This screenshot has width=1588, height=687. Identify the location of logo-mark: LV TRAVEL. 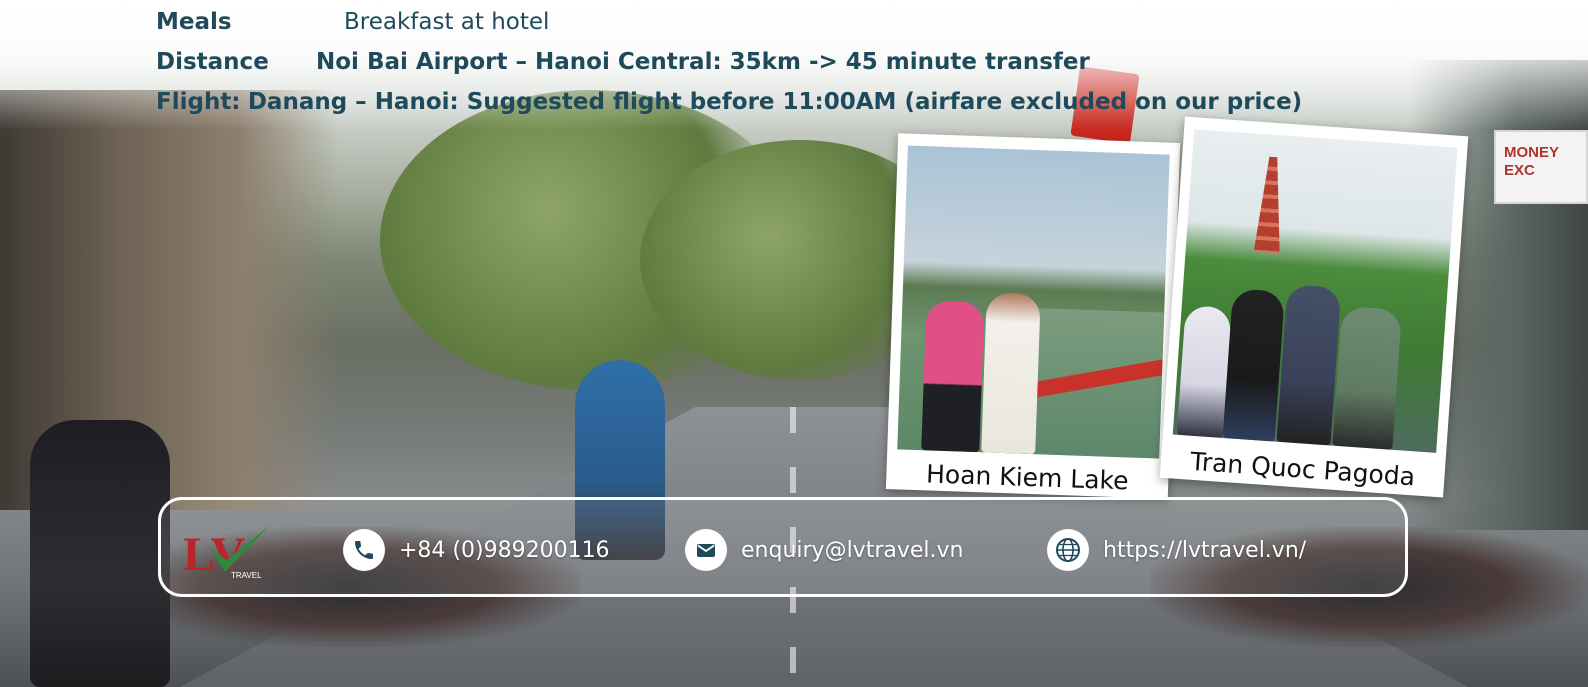
(226, 553).